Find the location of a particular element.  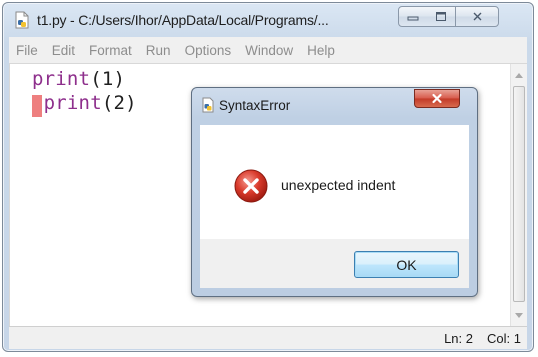

code-args: (1) is located at coordinates (108, 79).